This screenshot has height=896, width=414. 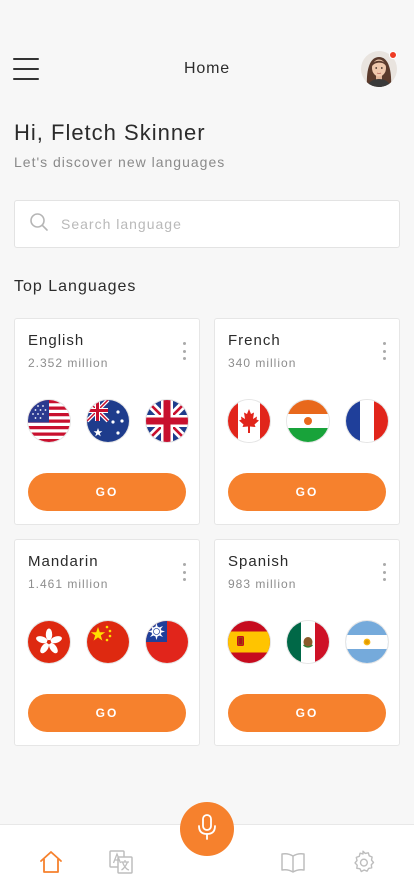 I want to click on app-header: Home, so click(x=207, y=69).